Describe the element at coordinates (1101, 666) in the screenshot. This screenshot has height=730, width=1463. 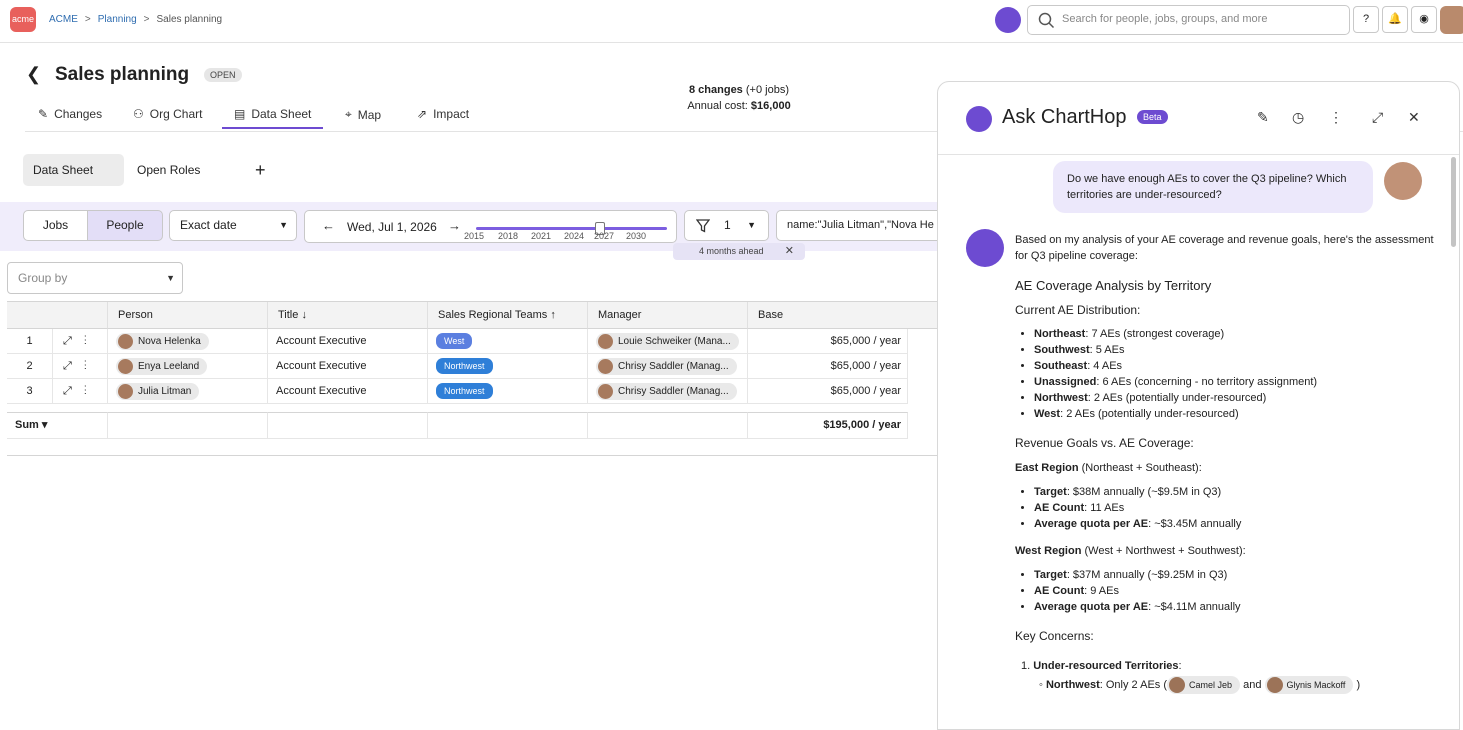
I see `concern-item: 1. Under-resourced Territories:` at that location.